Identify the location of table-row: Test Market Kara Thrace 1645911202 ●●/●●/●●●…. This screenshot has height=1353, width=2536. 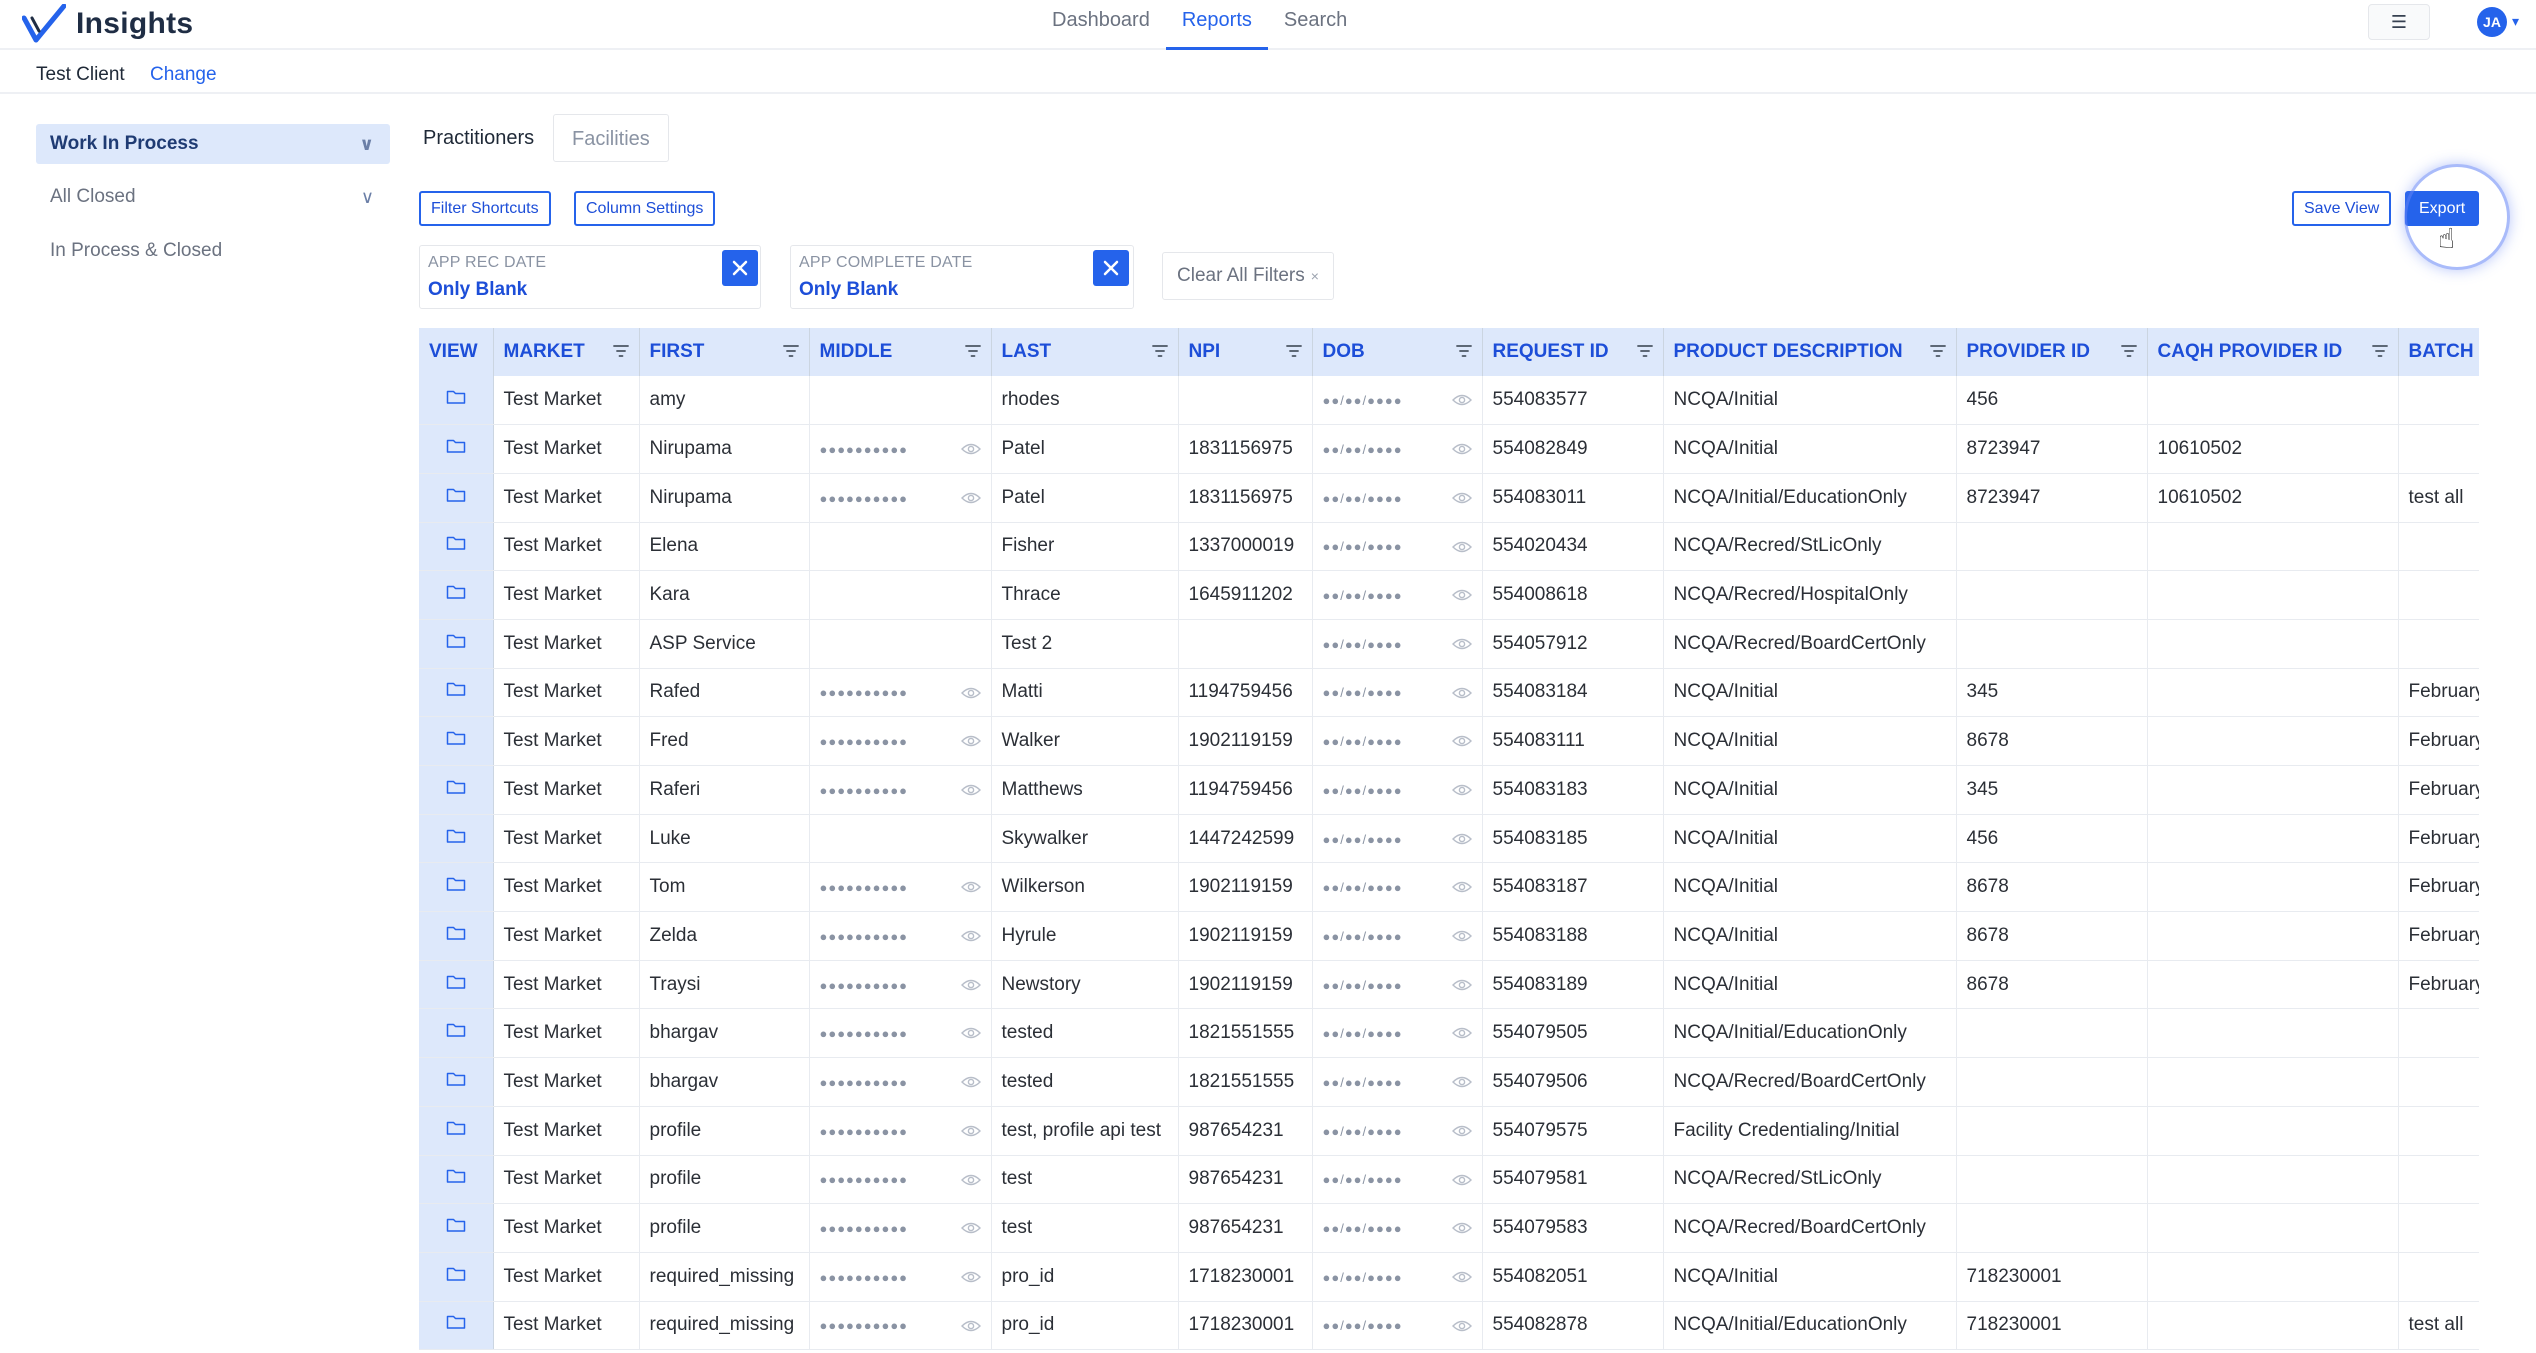
(1449, 595).